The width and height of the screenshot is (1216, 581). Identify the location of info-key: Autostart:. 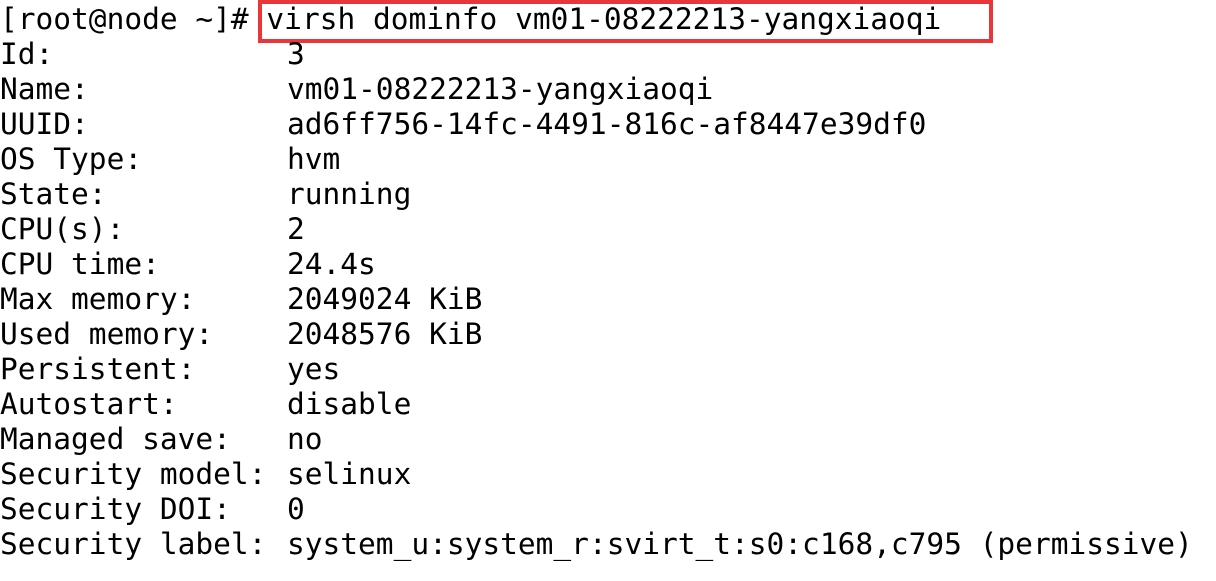
(89, 404).